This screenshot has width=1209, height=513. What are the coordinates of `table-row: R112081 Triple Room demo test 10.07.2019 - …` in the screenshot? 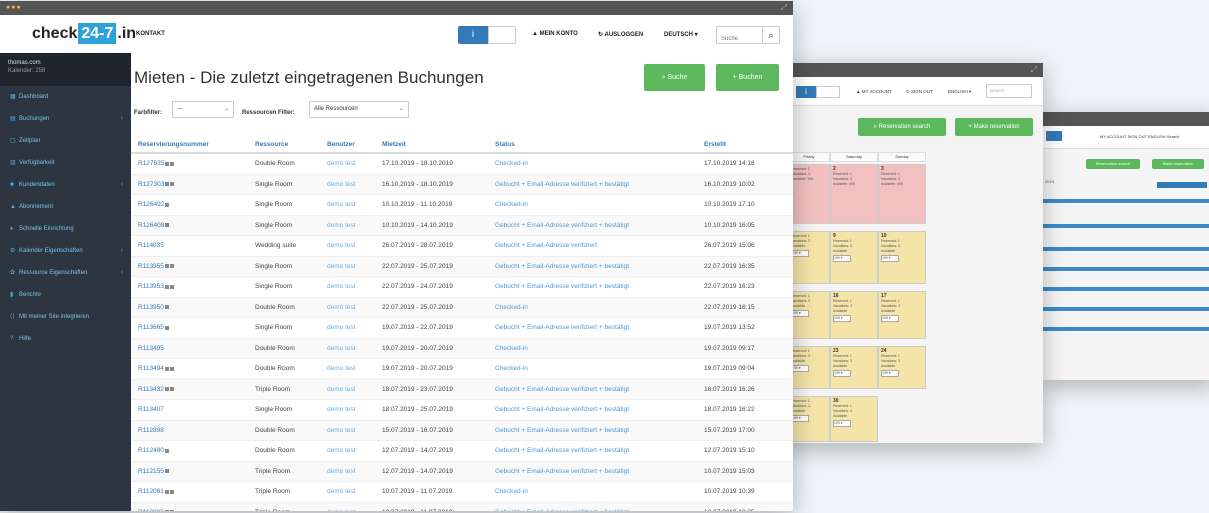 It's located at (462, 491).